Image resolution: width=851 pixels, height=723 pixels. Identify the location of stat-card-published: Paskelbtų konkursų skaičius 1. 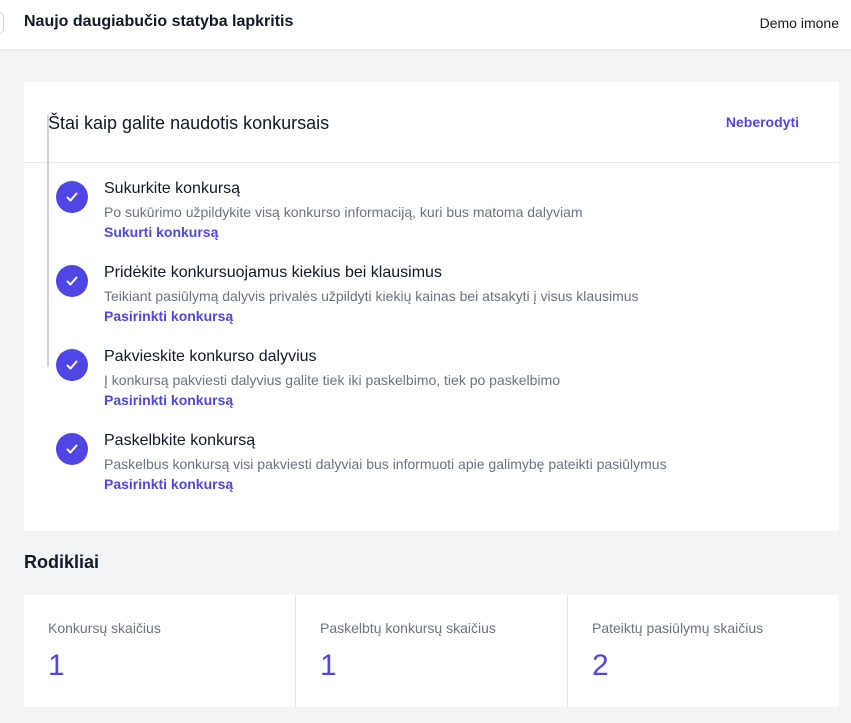
(432, 651).